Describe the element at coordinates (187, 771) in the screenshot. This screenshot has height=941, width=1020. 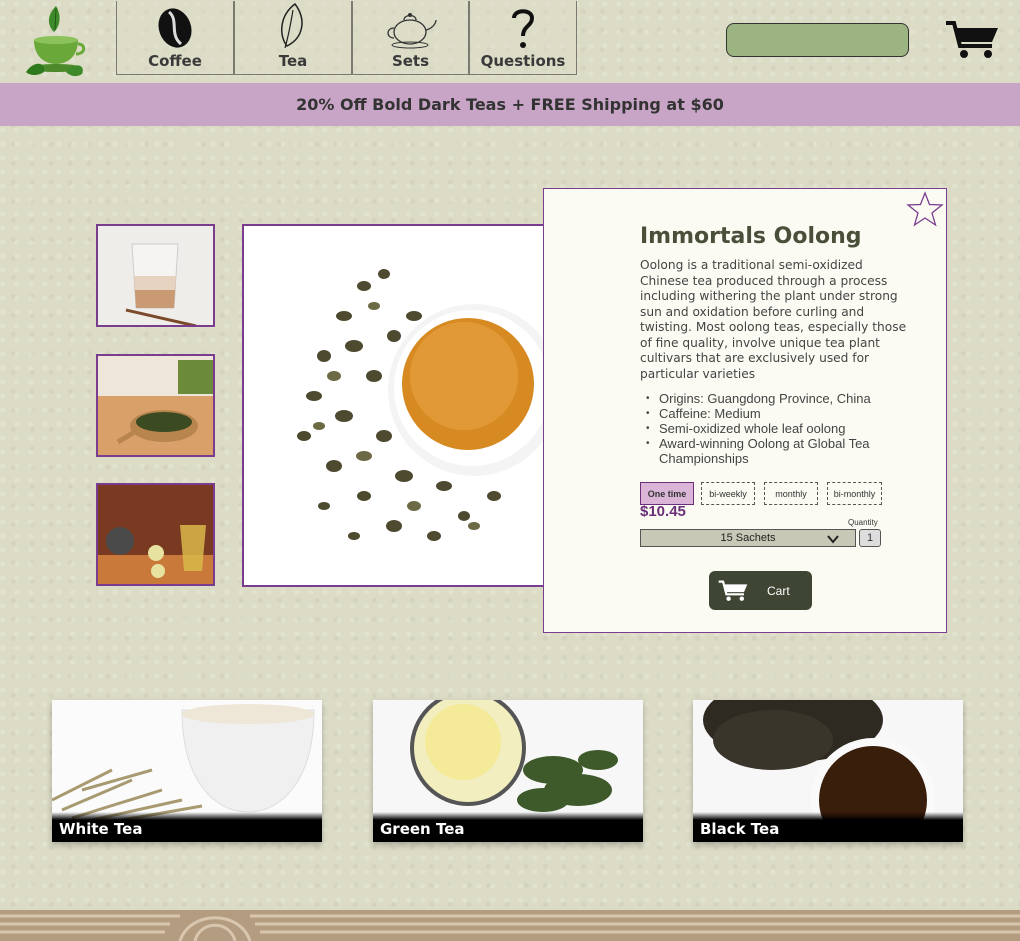
I see `category-card-white-tea: White Tea` at that location.